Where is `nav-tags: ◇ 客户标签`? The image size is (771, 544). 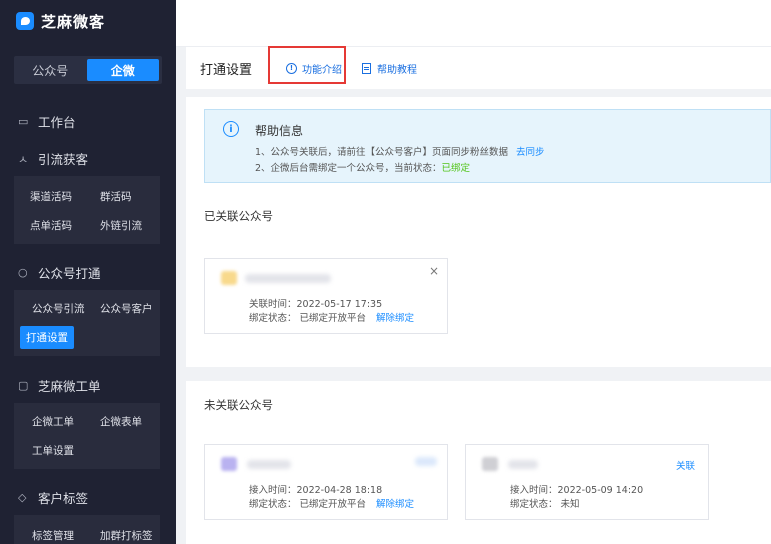 nav-tags: ◇ 客户标签 is located at coordinates (53, 497).